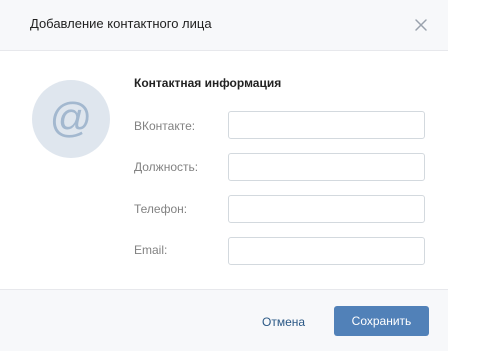 This screenshot has width=487, height=351. I want to click on vk-label: ВКонтакте:, so click(165, 126).